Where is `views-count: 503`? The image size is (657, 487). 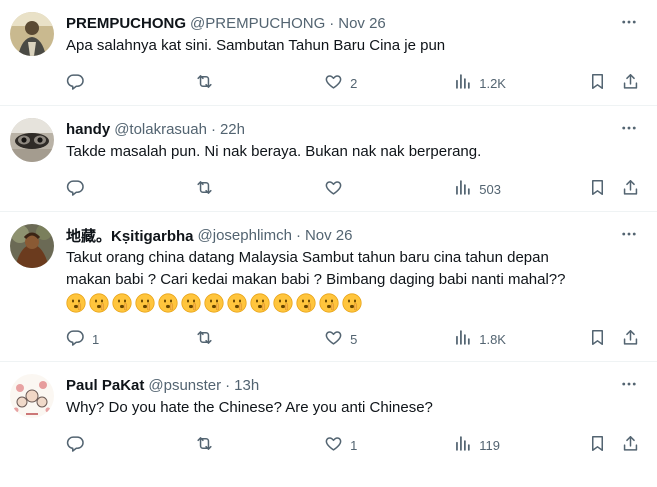
views-count: 503 is located at coordinates (490, 189).